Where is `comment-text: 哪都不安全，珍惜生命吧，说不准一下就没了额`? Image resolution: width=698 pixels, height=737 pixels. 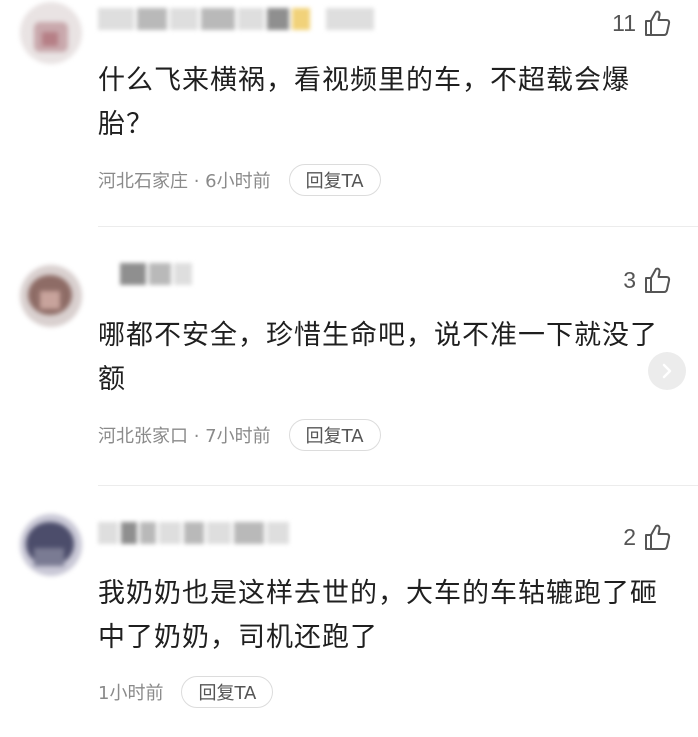
comment-text: 哪都不安全，珍惜生命吧，说不准一下就没了额 is located at coordinates (378, 357).